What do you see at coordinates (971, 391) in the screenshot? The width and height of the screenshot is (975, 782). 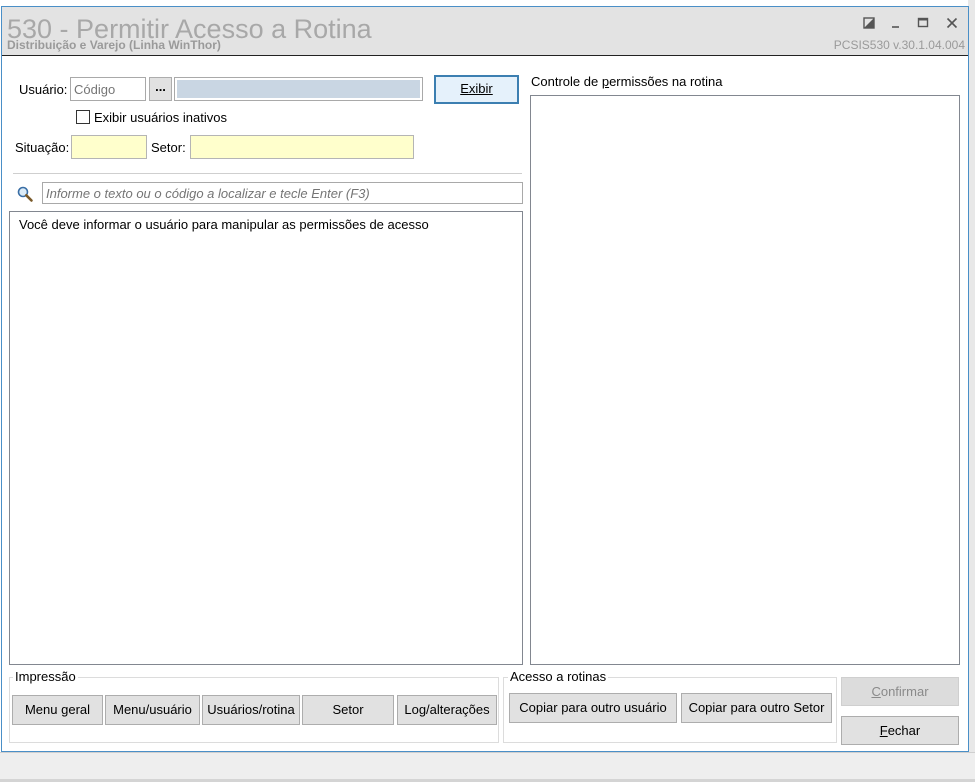 I see `background-right-edge` at bounding box center [971, 391].